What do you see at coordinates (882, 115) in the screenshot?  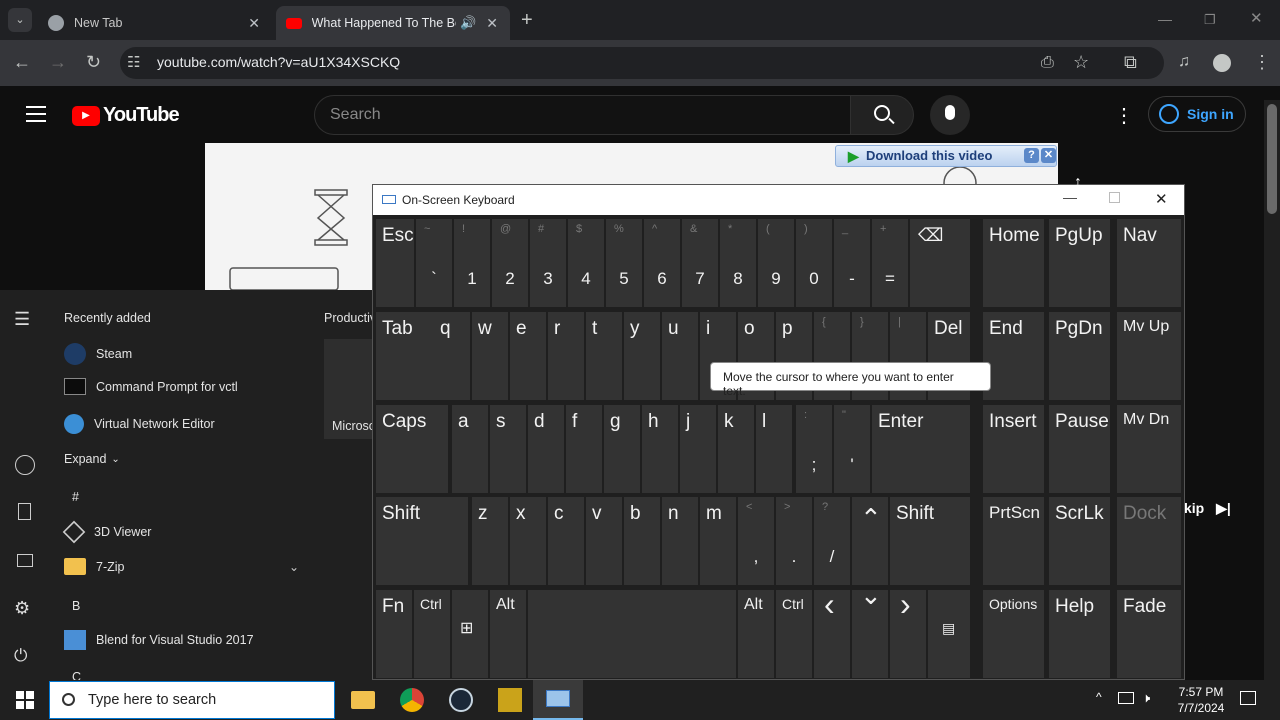 I see `search-button` at bounding box center [882, 115].